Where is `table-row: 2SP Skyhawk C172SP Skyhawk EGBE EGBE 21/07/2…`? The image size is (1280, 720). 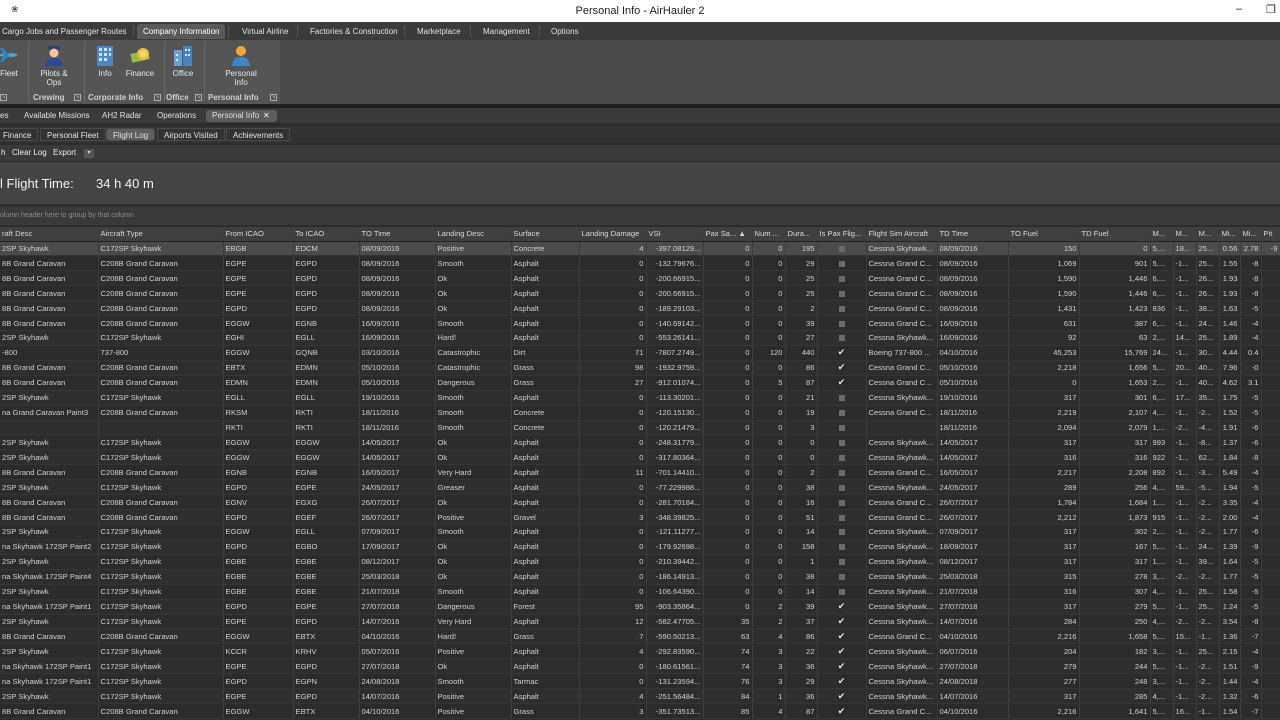 table-row: 2SP Skyhawk C172SP Skyhawk EGBE EGBE 21/07/2… is located at coordinates (640, 592).